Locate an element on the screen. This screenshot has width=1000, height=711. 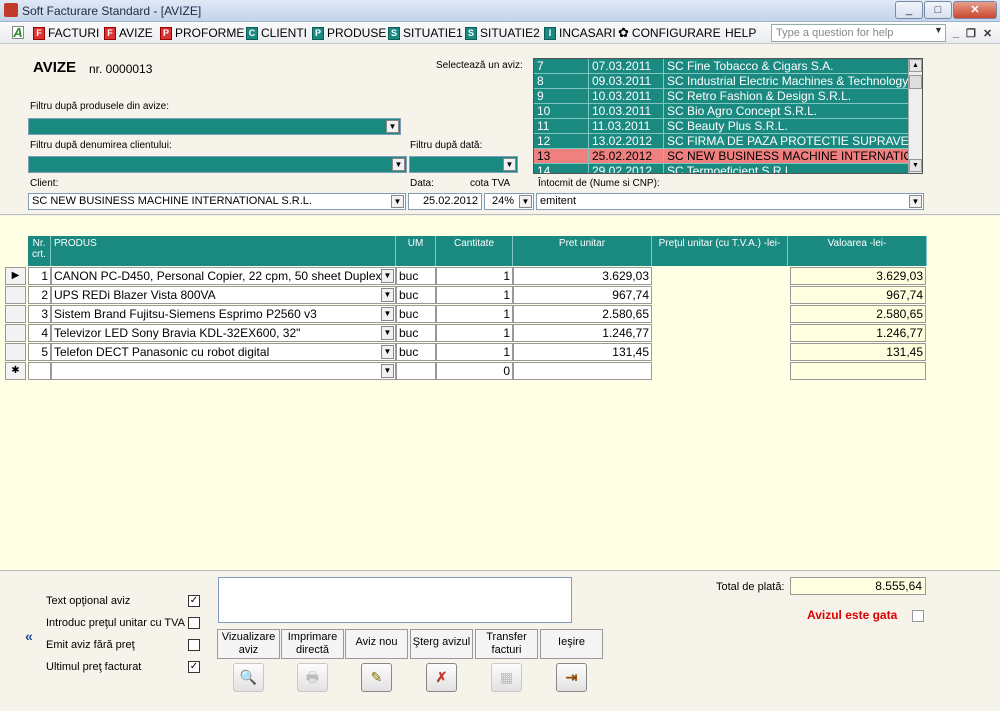
optional-text-area is located at coordinates (395, 600).